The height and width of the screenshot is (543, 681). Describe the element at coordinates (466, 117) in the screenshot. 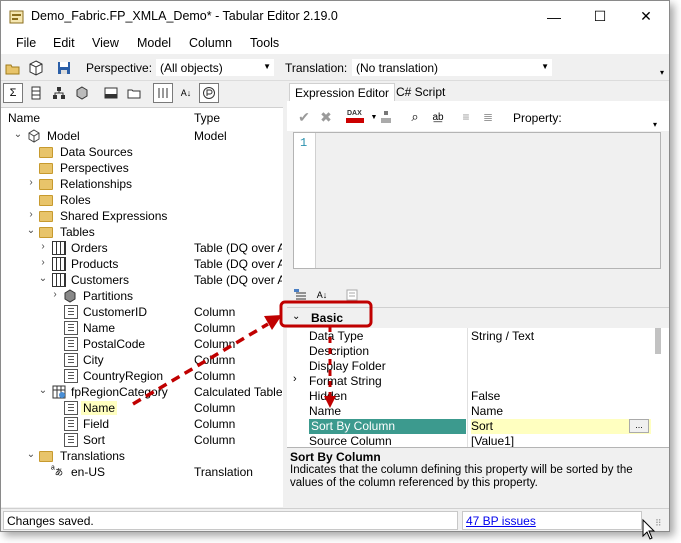

I see `comment-icon: ≡` at that location.